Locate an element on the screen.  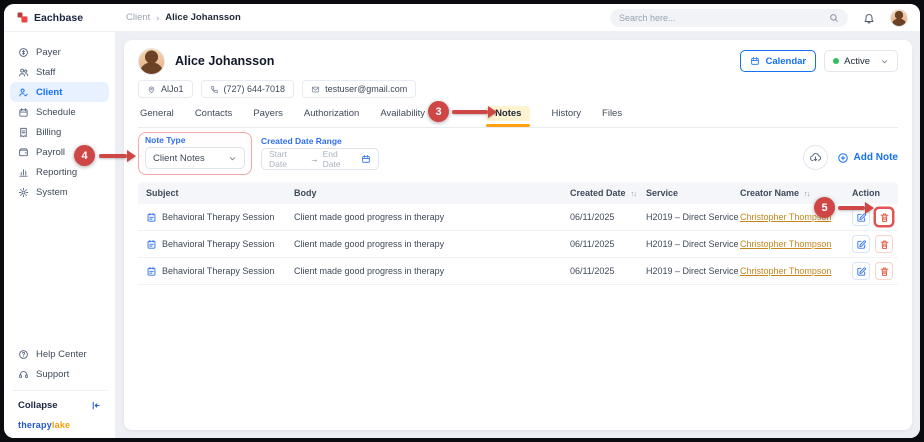
edit-icon is located at coordinates (861, 271).